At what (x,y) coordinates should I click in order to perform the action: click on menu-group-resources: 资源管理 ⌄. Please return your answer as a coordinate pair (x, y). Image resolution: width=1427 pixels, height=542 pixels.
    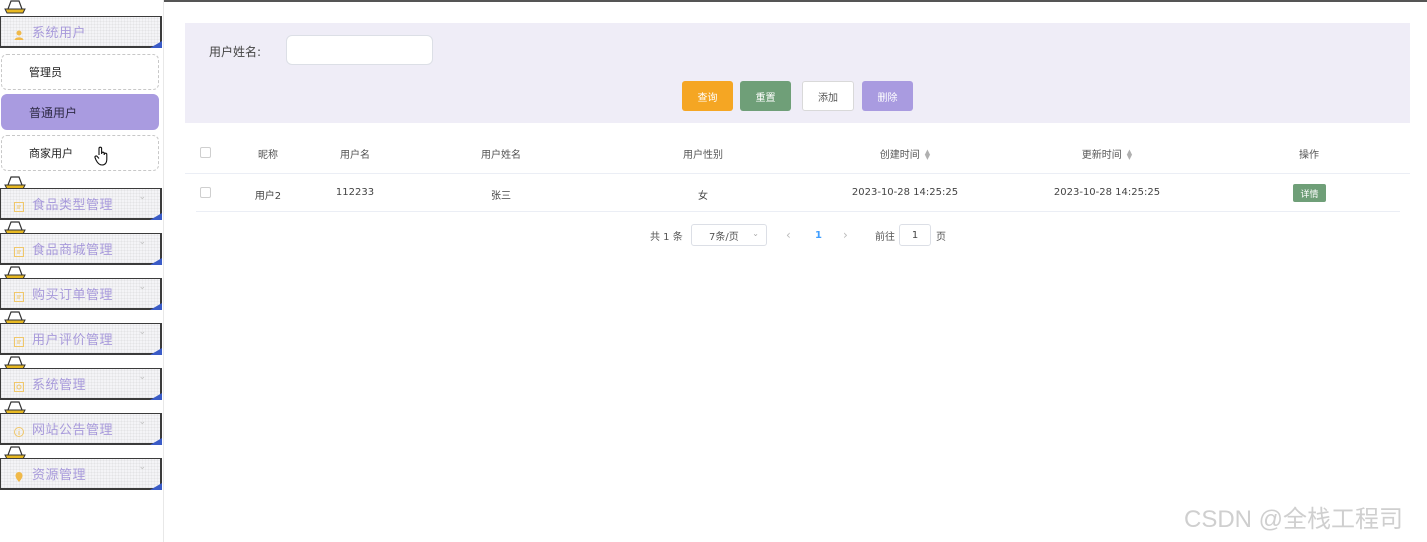
    Looking at the image, I should click on (81, 474).